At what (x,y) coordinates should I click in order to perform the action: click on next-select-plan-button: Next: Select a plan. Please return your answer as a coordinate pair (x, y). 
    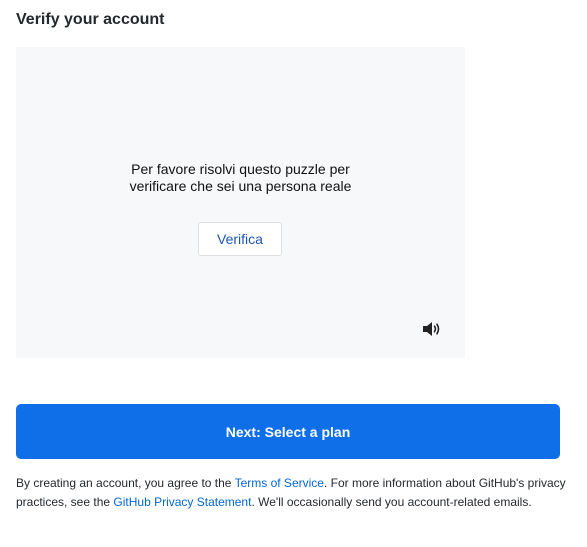
    Looking at the image, I should click on (288, 431).